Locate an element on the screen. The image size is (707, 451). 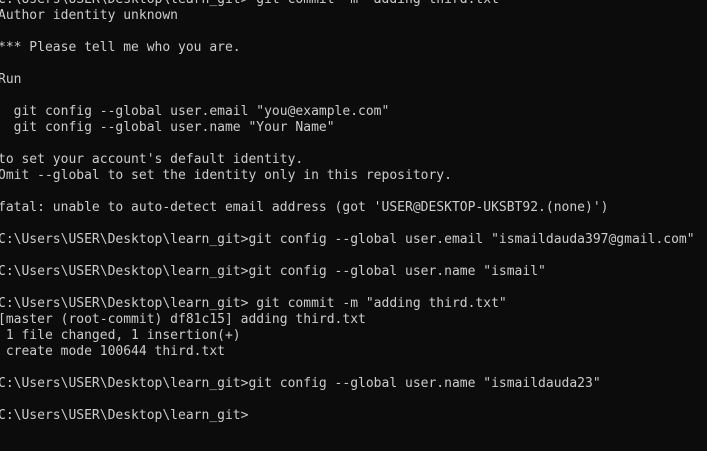
terminal-prompt: C:\Users\USER\Desktop\learn_git> is located at coordinates (353, 416).